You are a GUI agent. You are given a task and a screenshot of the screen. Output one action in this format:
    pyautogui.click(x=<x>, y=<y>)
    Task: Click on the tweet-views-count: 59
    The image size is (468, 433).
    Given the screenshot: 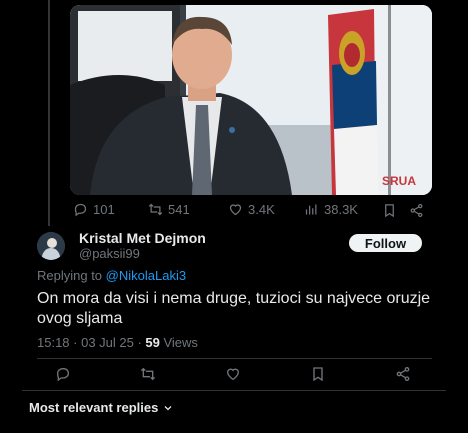 What is the action you would take?
    pyautogui.click(x=152, y=342)
    